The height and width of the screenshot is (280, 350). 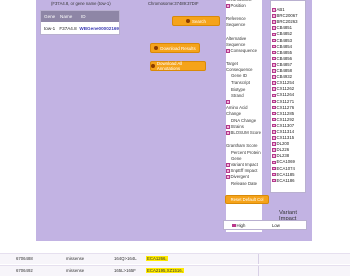 I want to click on column-option-label: Consequence, so click(x=239, y=69).